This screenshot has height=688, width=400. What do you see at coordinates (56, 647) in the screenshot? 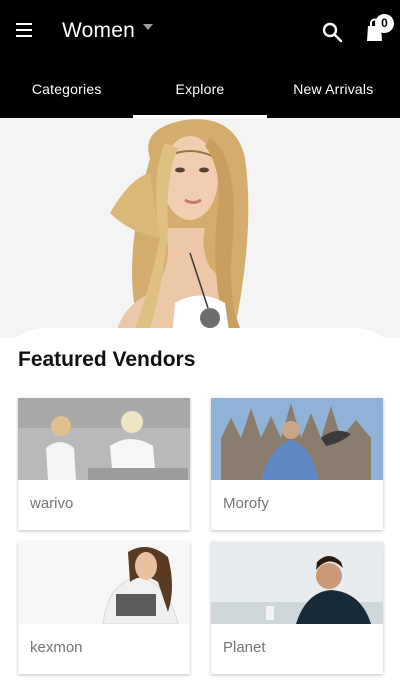
I see `vendor-name: kexmon` at bounding box center [56, 647].